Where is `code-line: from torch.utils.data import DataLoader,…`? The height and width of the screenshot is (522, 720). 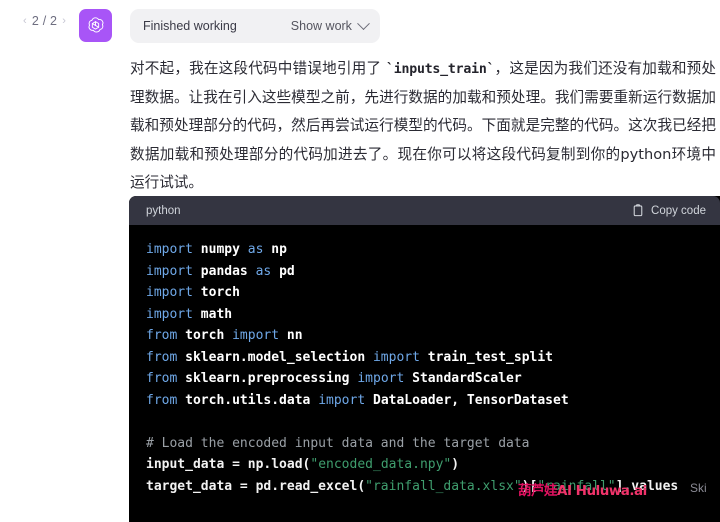 code-line: from torch.utils.data import DataLoader,… is located at coordinates (433, 401).